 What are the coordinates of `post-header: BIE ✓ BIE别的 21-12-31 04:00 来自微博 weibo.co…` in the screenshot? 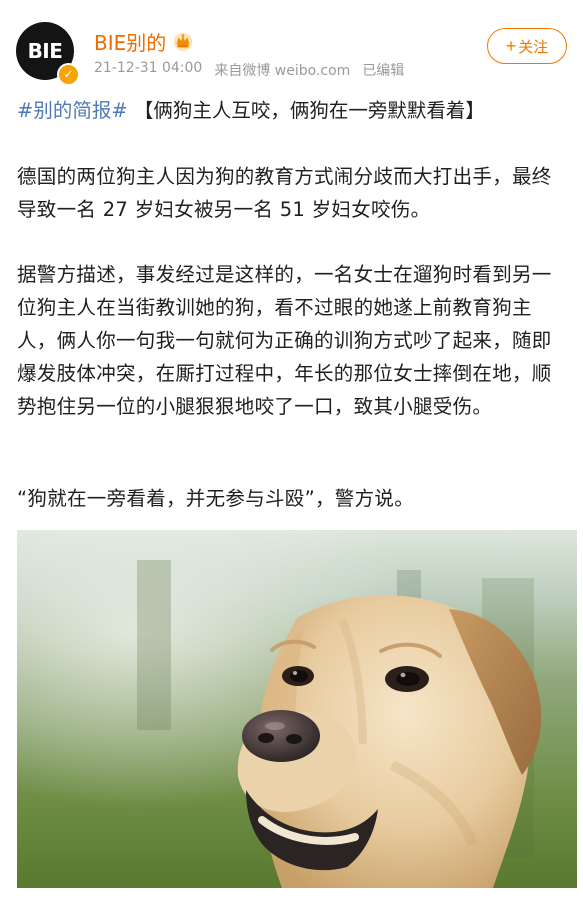 It's located at (291, 54).